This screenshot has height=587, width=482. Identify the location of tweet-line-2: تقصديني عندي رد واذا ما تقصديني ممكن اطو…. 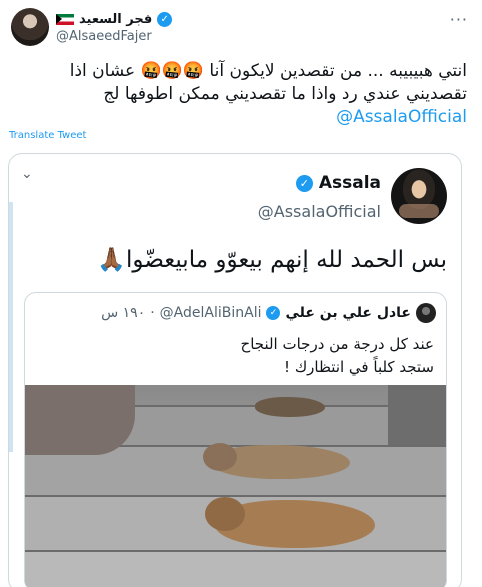
(285, 94).